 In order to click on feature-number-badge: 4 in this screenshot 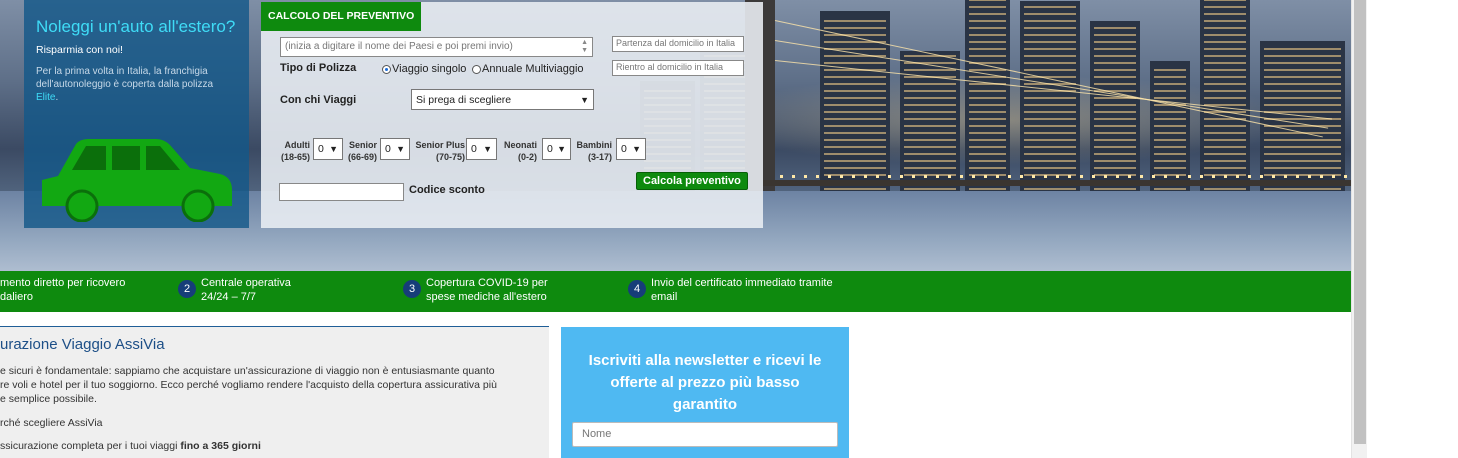, I will do `click(637, 289)`.